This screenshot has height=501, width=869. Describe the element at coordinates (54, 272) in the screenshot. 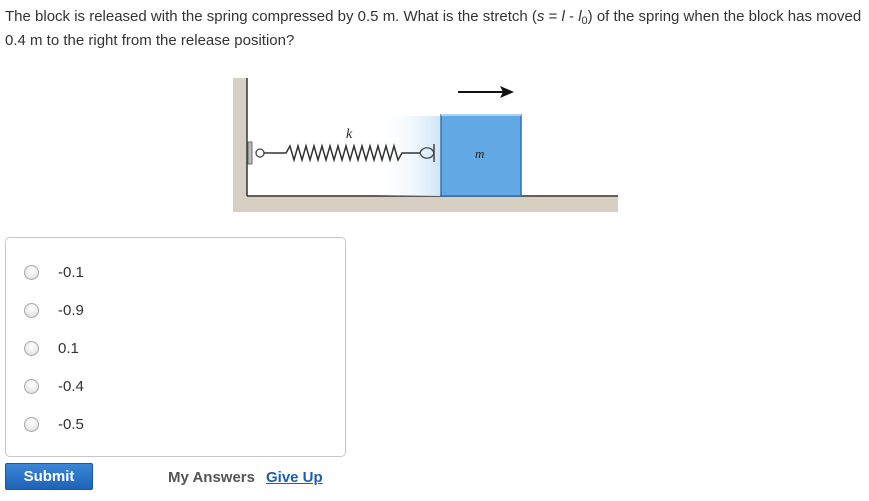

I see `choice-item: -0.1` at that location.